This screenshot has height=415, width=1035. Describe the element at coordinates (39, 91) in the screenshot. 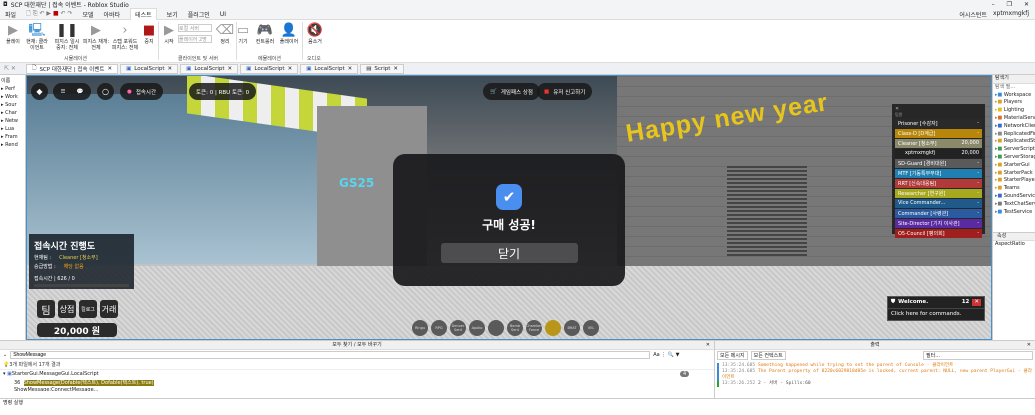

I see `roblox-menu-button: ◆` at that location.